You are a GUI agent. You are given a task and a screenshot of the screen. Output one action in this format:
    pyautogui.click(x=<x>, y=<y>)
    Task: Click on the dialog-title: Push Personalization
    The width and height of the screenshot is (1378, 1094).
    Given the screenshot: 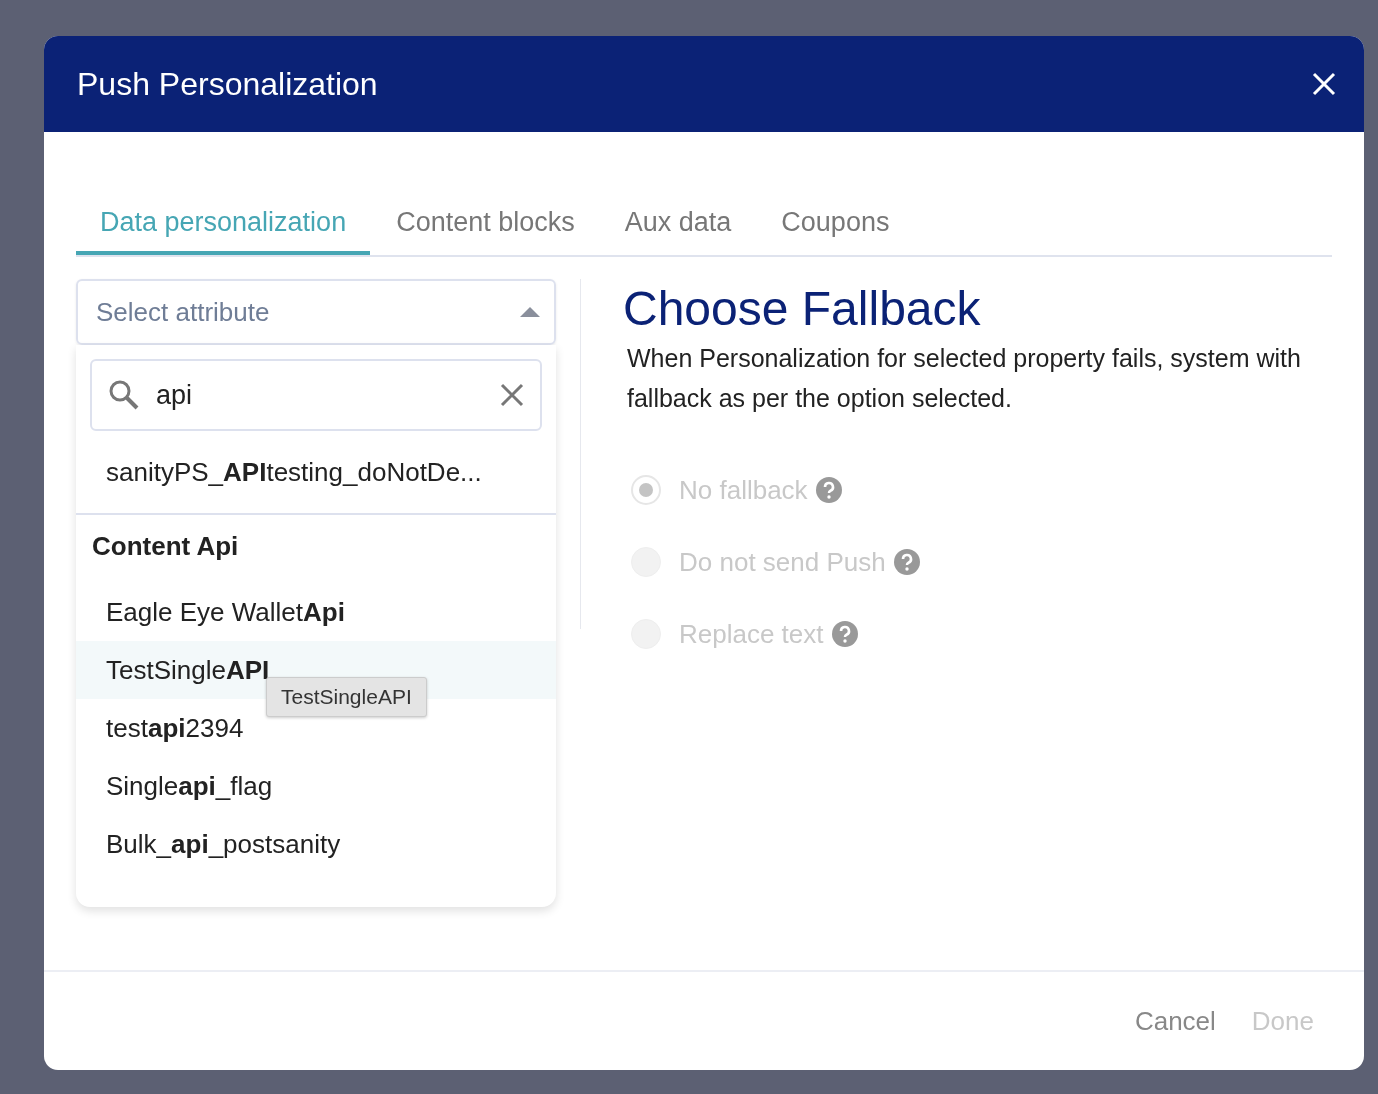 What is the action you would take?
    pyautogui.click(x=227, y=84)
    